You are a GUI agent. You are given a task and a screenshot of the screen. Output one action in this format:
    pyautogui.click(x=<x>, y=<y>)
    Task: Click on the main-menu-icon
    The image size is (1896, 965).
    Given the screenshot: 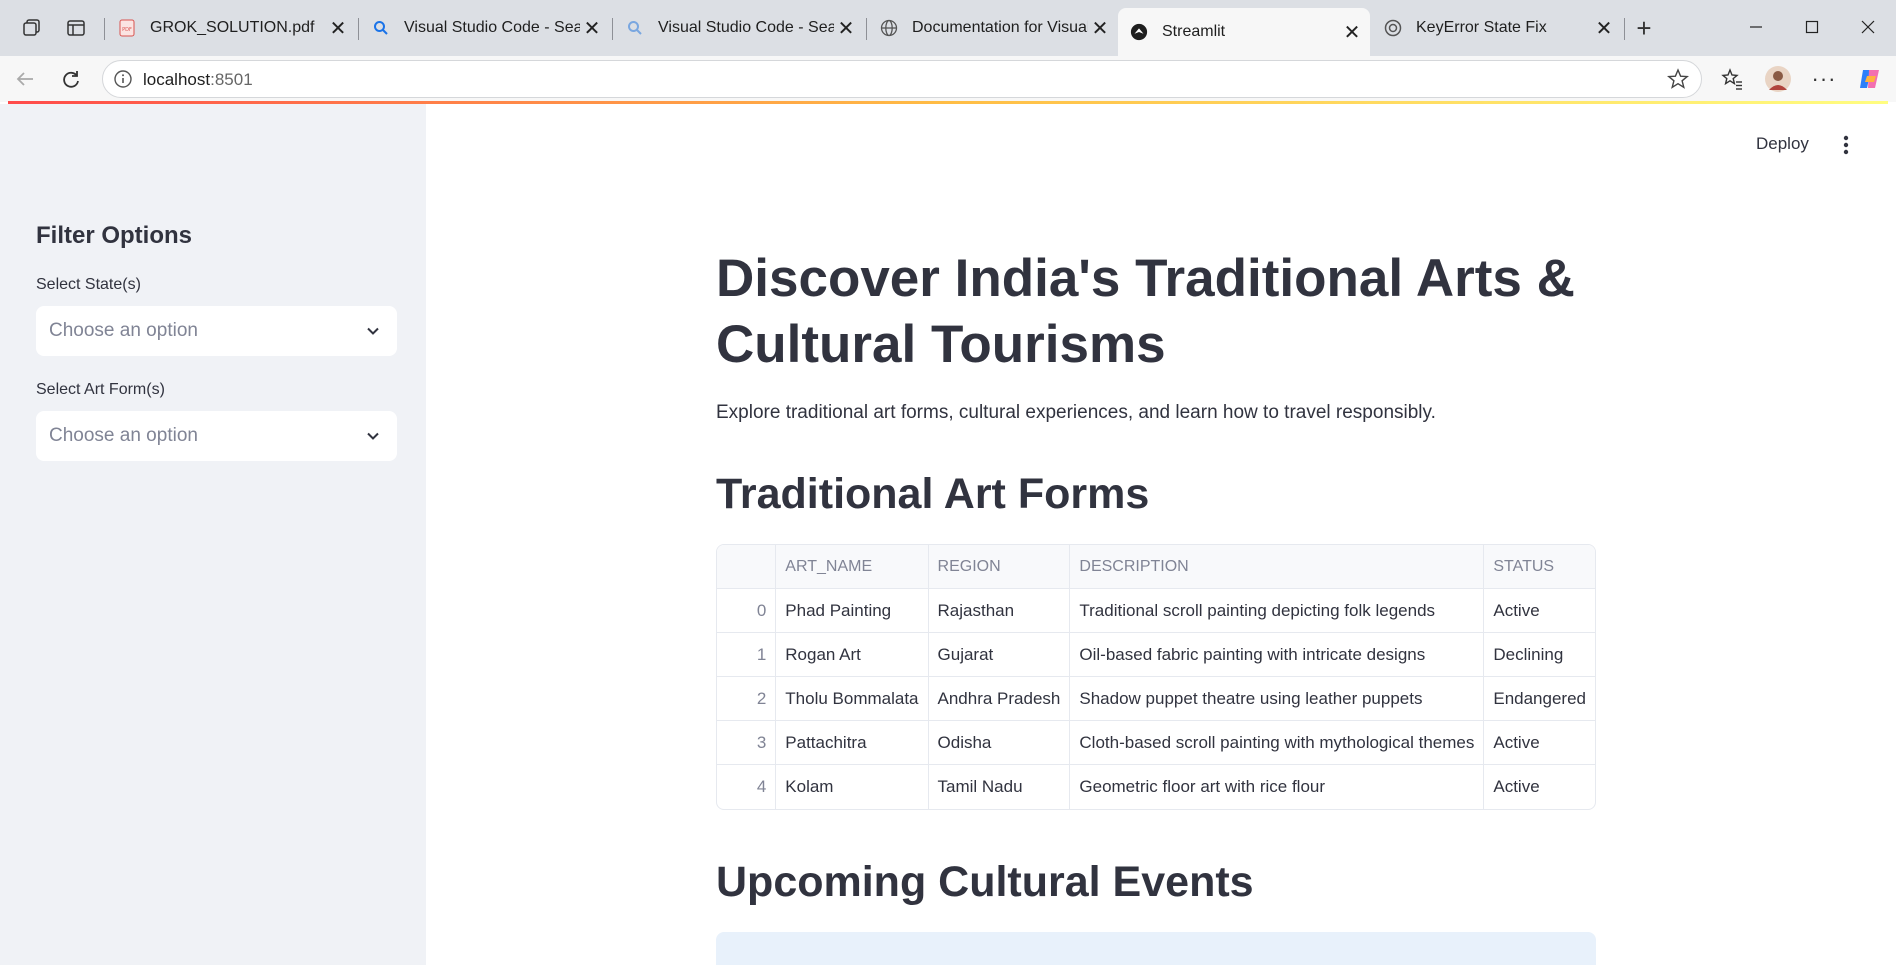 What is the action you would take?
    pyautogui.click(x=1846, y=145)
    